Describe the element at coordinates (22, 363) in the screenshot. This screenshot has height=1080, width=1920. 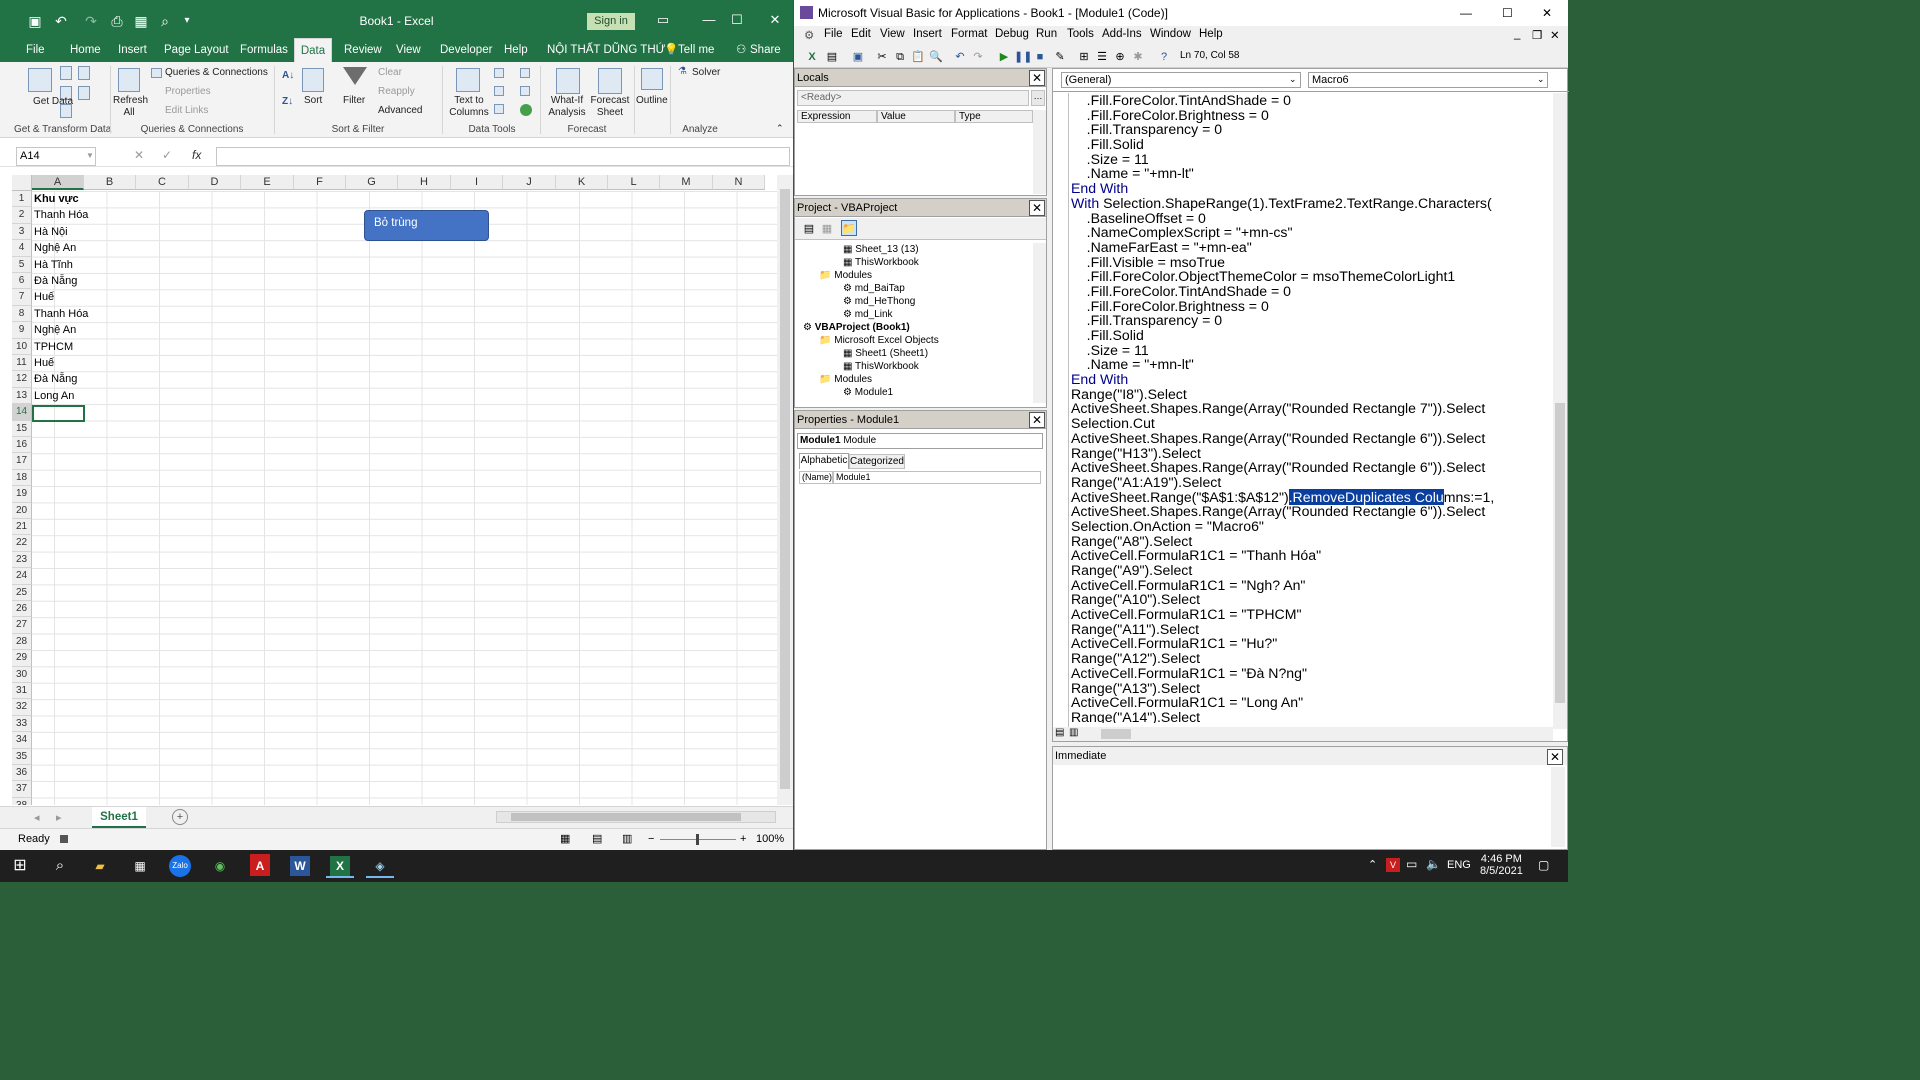
I see `row-header: 11` at that location.